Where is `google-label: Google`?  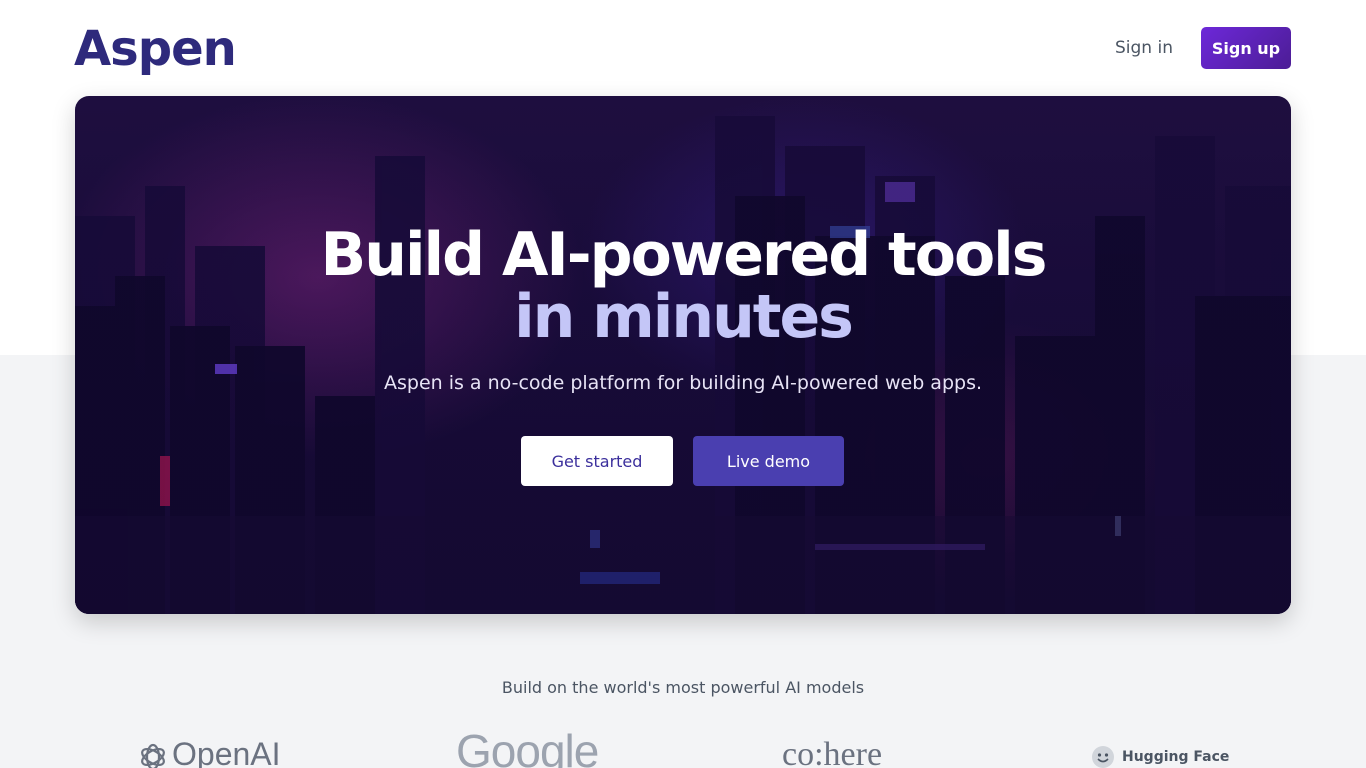 google-label: Google is located at coordinates (527, 746).